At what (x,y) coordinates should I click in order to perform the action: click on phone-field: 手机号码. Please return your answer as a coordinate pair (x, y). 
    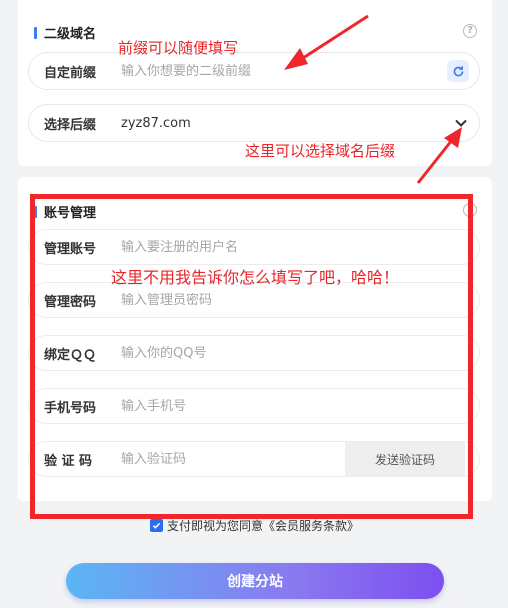
    Looking at the image, I should click on (254, 406).